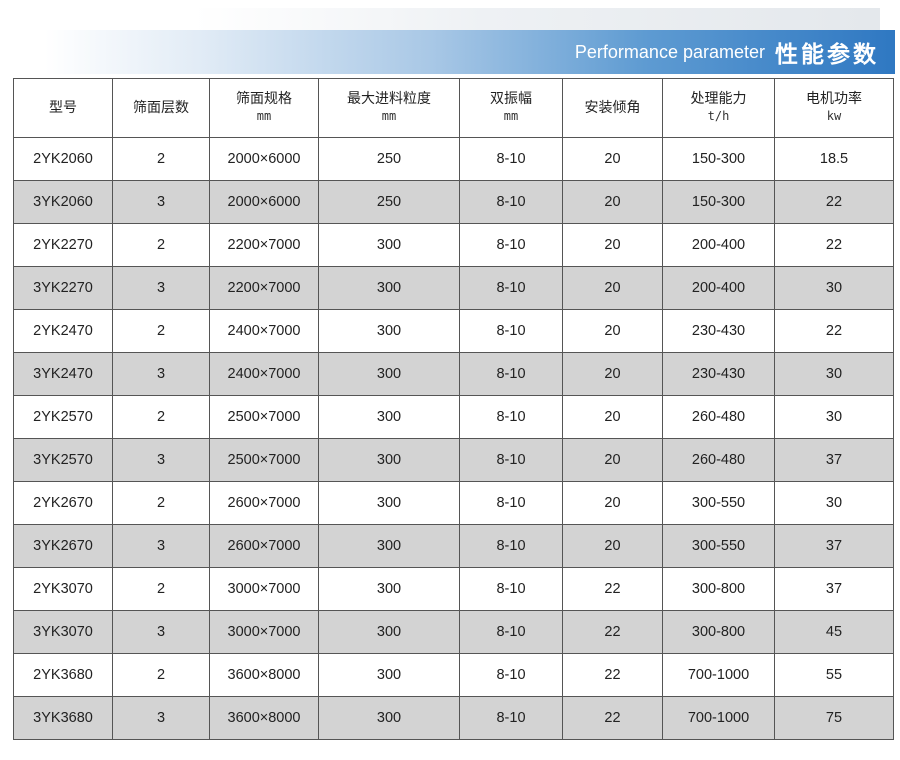 Image resolution: width=900 pixels, height=760 pixels. I want to click on column-header-model: 型号, so click(63, 108).